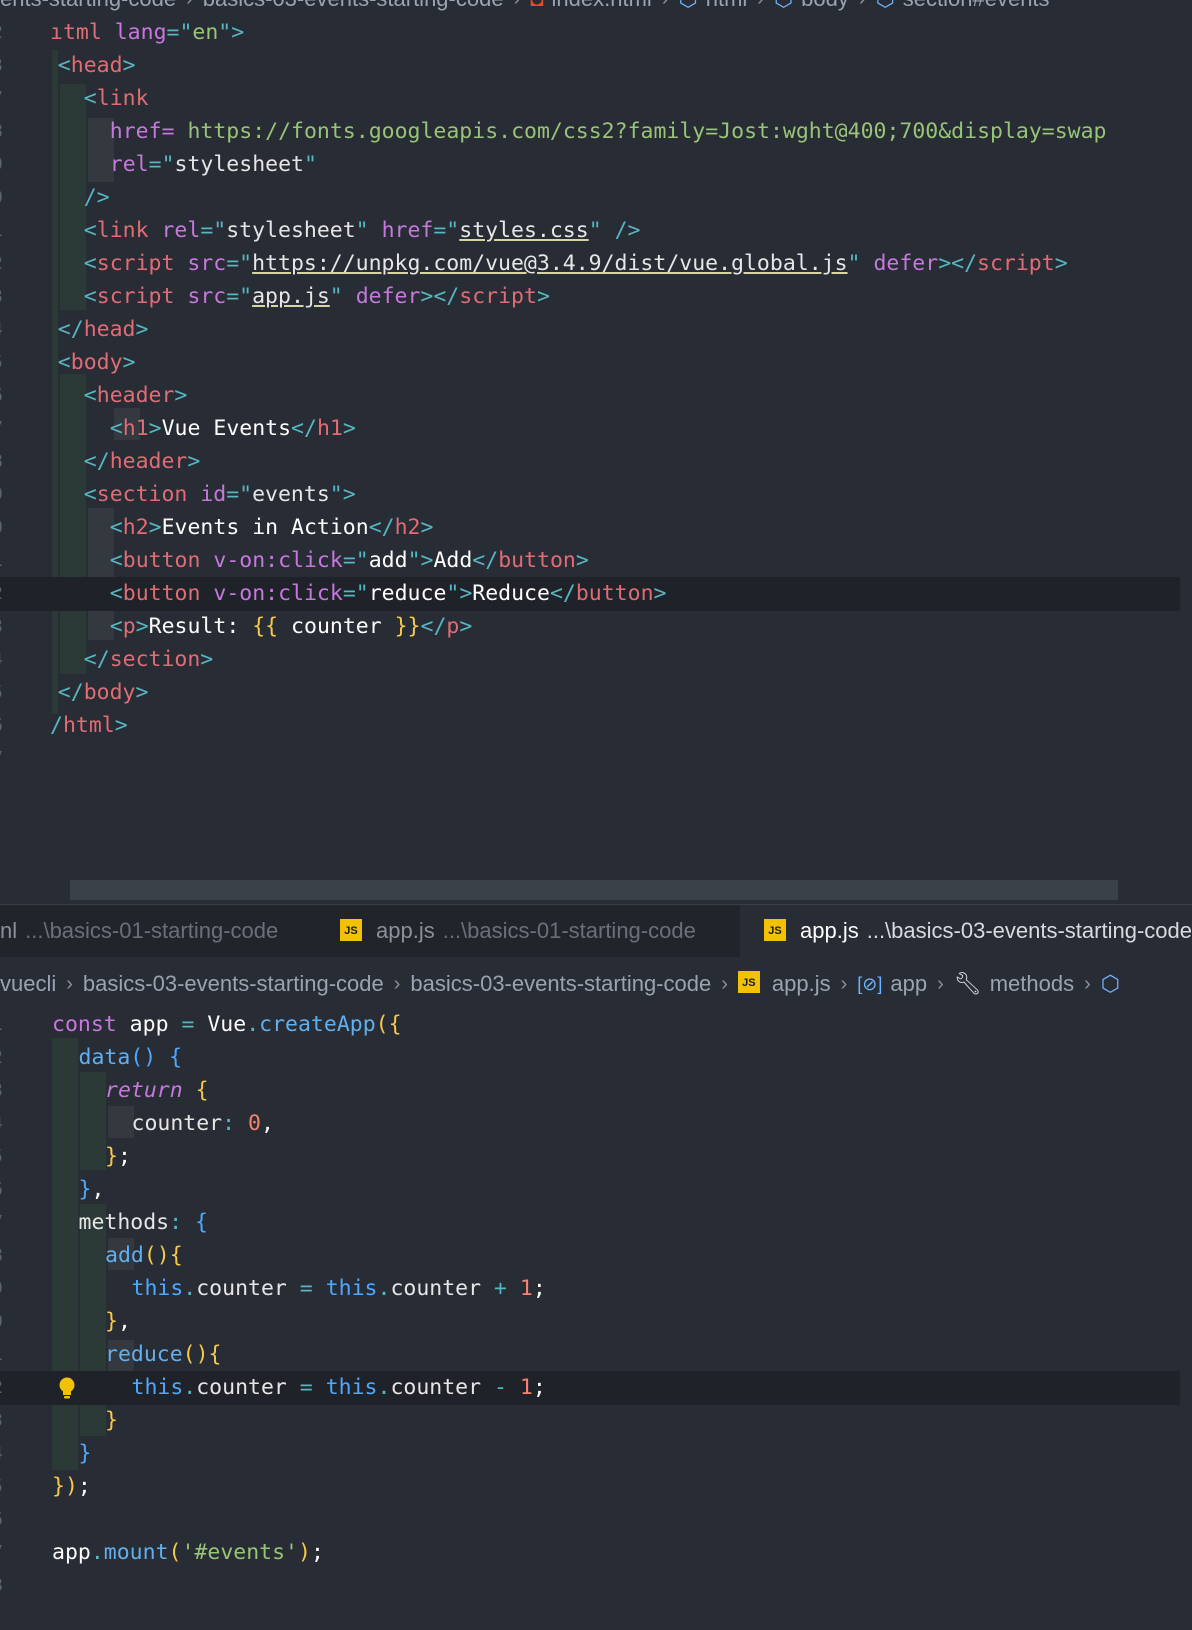  Describe the element at coordinates (1110, 983) in the screenshot. I see `element-cube-icon: ⬡` at that location.